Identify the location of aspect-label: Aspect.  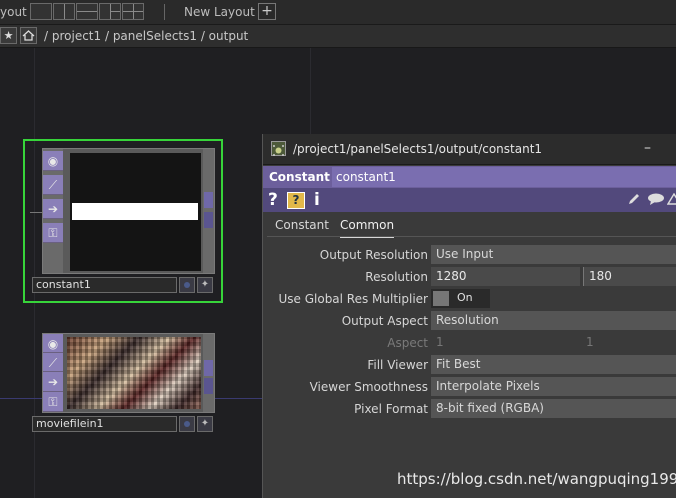
(407, 343).